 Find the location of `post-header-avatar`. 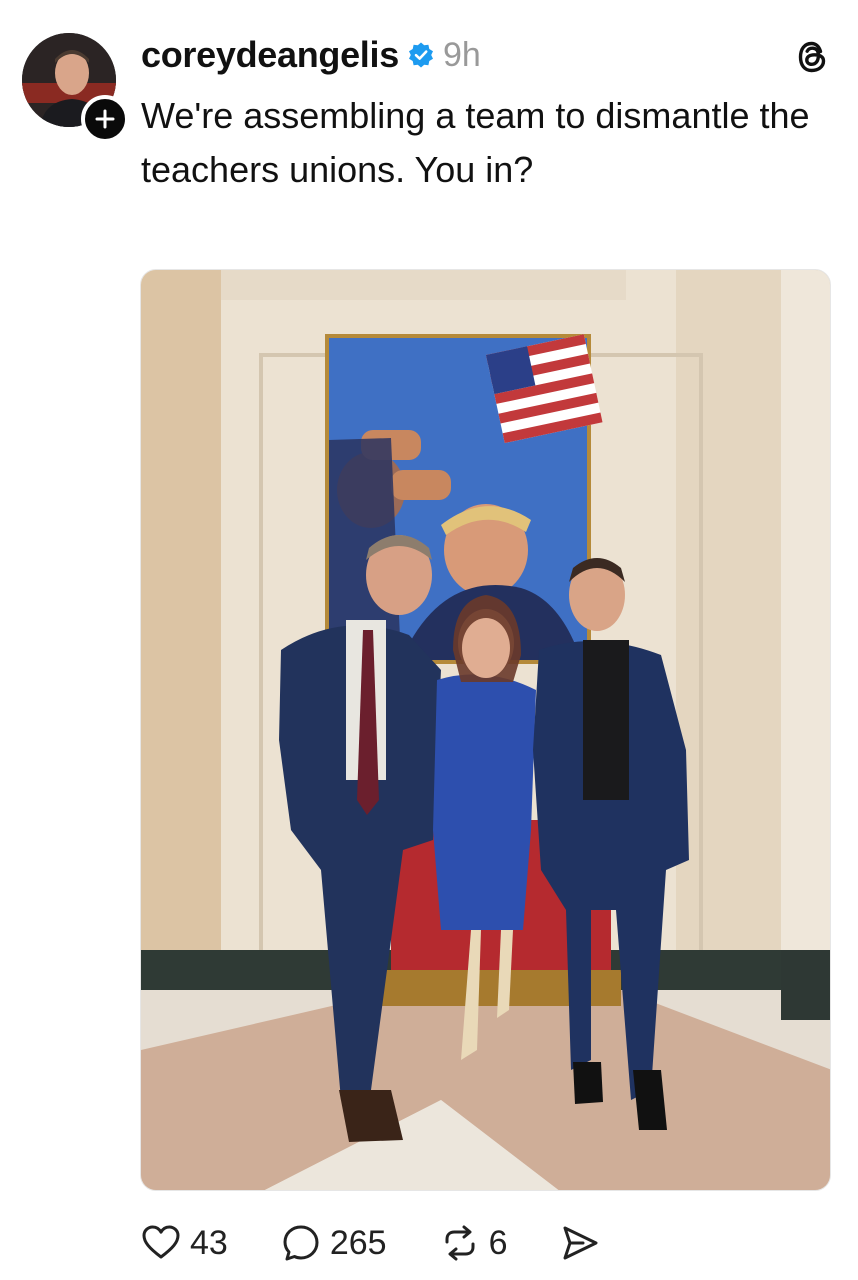

post-header-avatar is located at coordinates (75, 88).